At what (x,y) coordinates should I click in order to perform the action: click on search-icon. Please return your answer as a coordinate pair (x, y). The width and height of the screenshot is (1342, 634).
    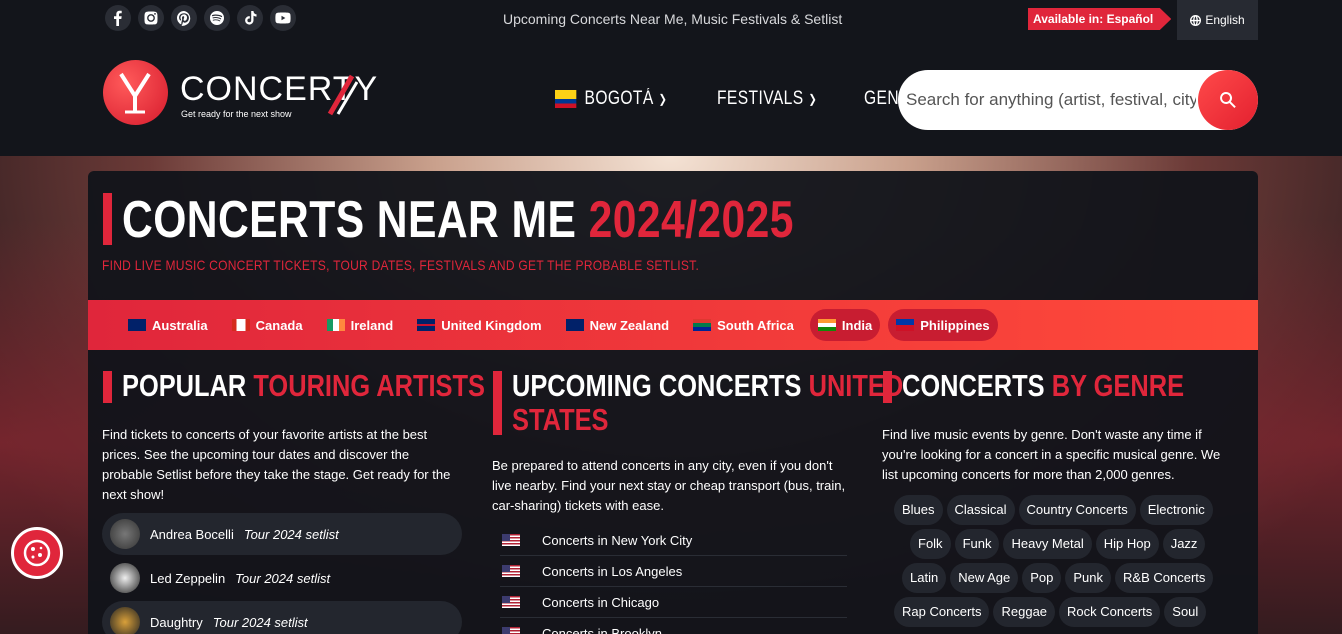
    Looking at the image, I should click on (1228, 100).